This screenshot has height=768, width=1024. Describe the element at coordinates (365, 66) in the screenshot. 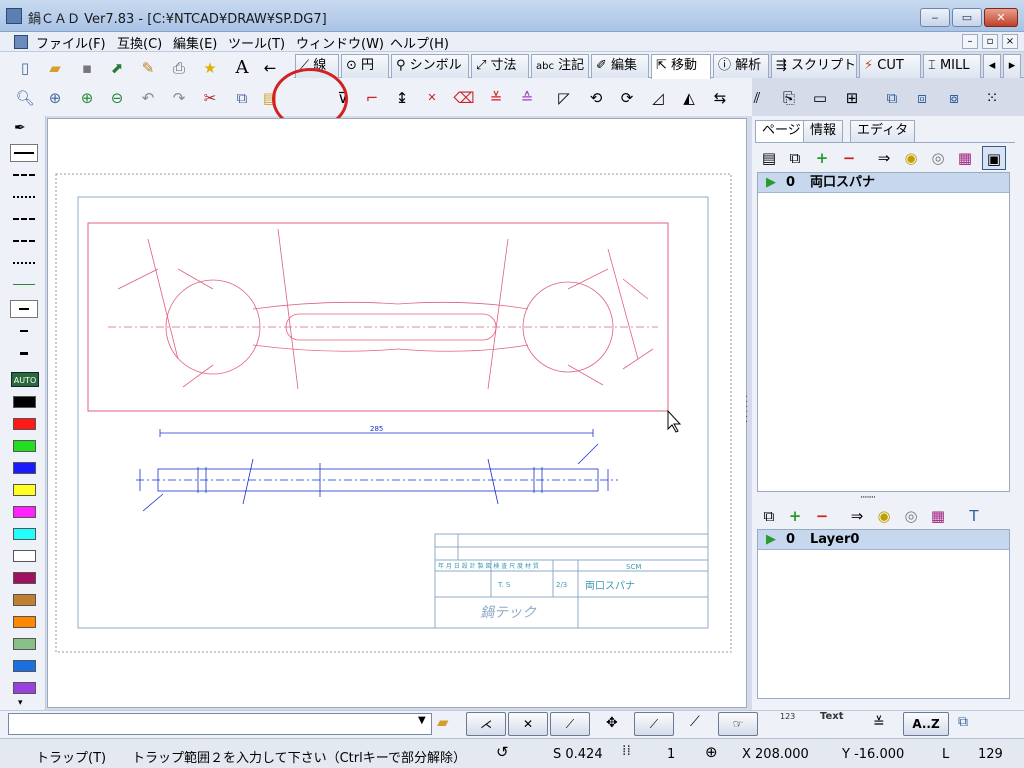

I see `tab-circle: ⊙ 円` at that location.